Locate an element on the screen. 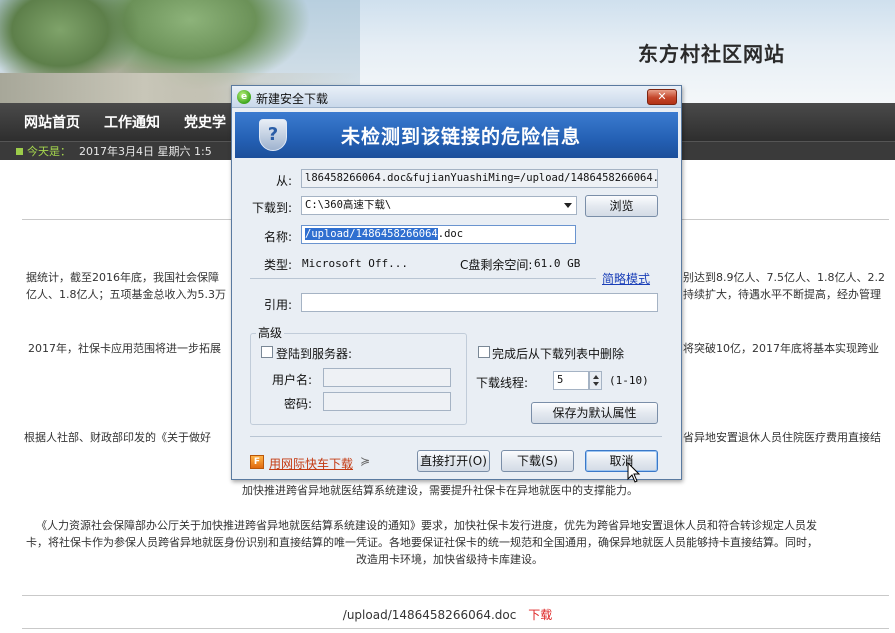  app-360-icon: e is located at coordinates (244, 97).